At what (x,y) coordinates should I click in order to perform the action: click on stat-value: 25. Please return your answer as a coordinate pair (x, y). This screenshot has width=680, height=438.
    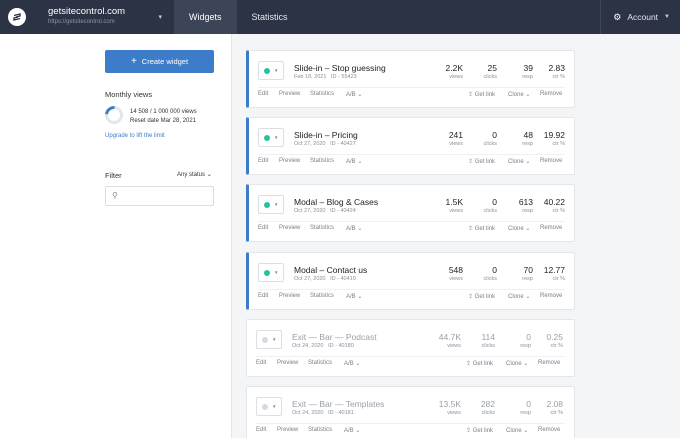
    Looking at the image, I should click on (492, 68).